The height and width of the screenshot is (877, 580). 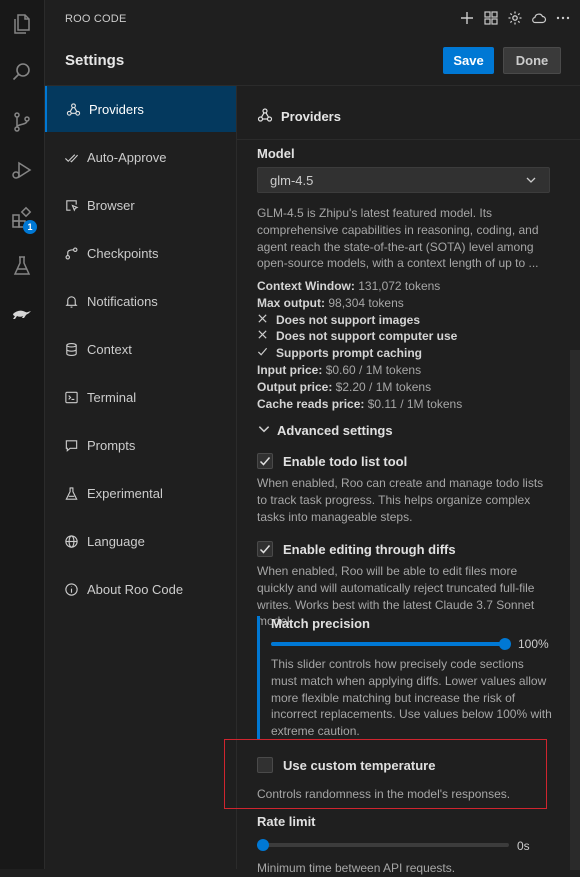 What do you see at coordinates (575, 610) in the screenshot?
I see `scrollbar` at bounding box center [575, 610].